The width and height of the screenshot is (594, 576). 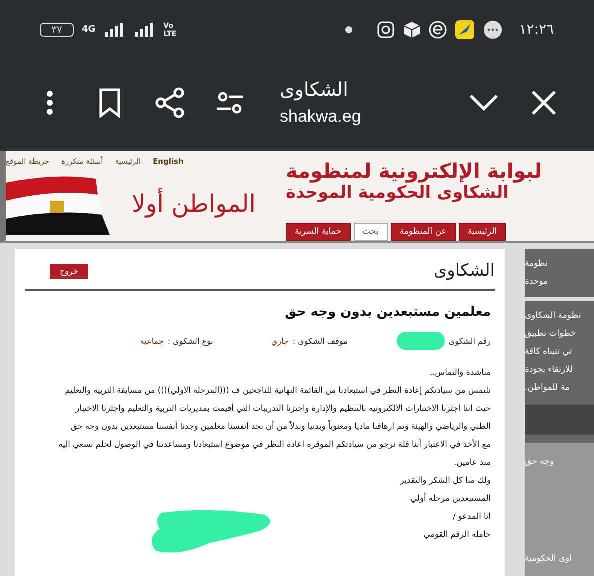 What do you see at coordinates (549, 352) in the screenshot?
I see `sidebar-text: تي تتبناه كافة` at bounding box center [549, 352].